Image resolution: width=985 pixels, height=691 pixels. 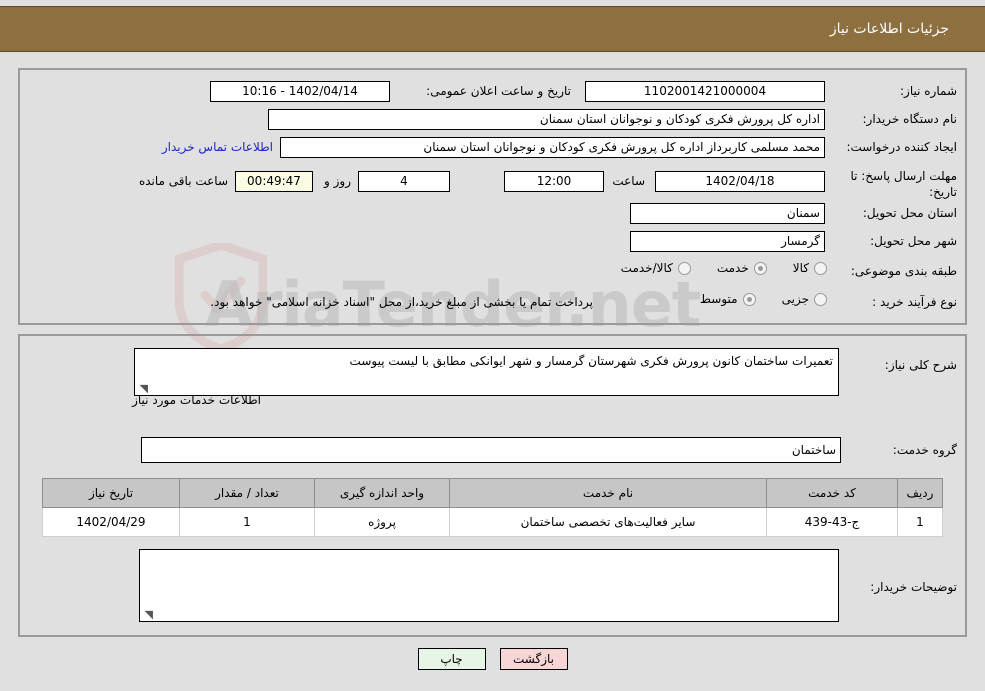 What do you see at coordinates (274, 181) in the screenshot?
I see `countdown-timer: 00:49:47` at bounding box center [274, 181].